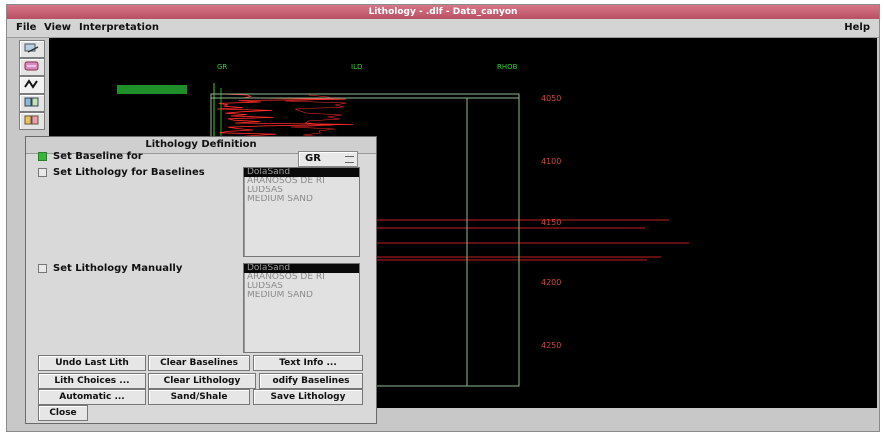 The image size is (884, 434). Describe the element at coordinates (42, 156) in the screenshot. I see `radio-selected-icon` at that location.